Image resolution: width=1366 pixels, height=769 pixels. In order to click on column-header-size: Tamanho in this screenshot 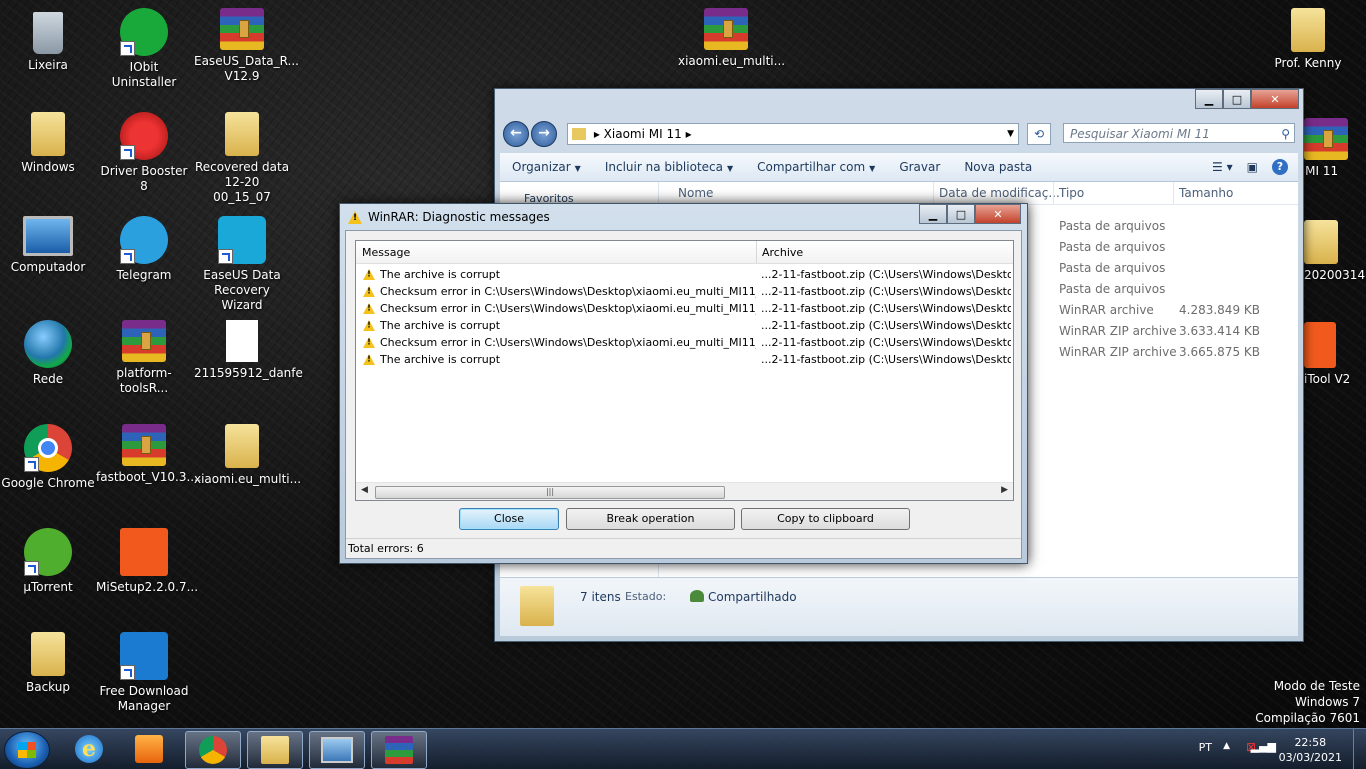, I will do `click(1206, 193)`.